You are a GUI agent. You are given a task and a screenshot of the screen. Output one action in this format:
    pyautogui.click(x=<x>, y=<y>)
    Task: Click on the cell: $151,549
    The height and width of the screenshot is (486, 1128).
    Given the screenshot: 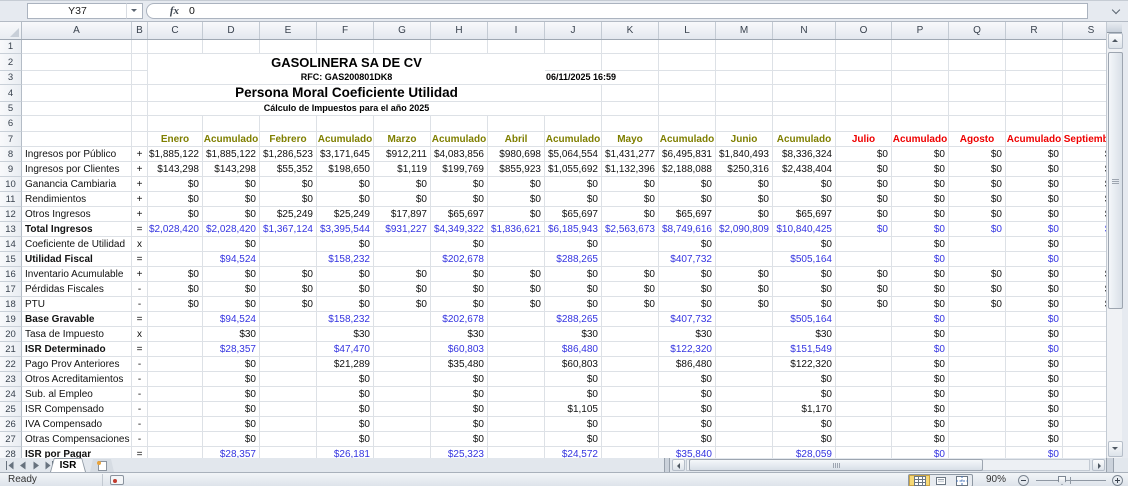 What is the action you would take?
    pyautogui.click(x=804, y=349)
    